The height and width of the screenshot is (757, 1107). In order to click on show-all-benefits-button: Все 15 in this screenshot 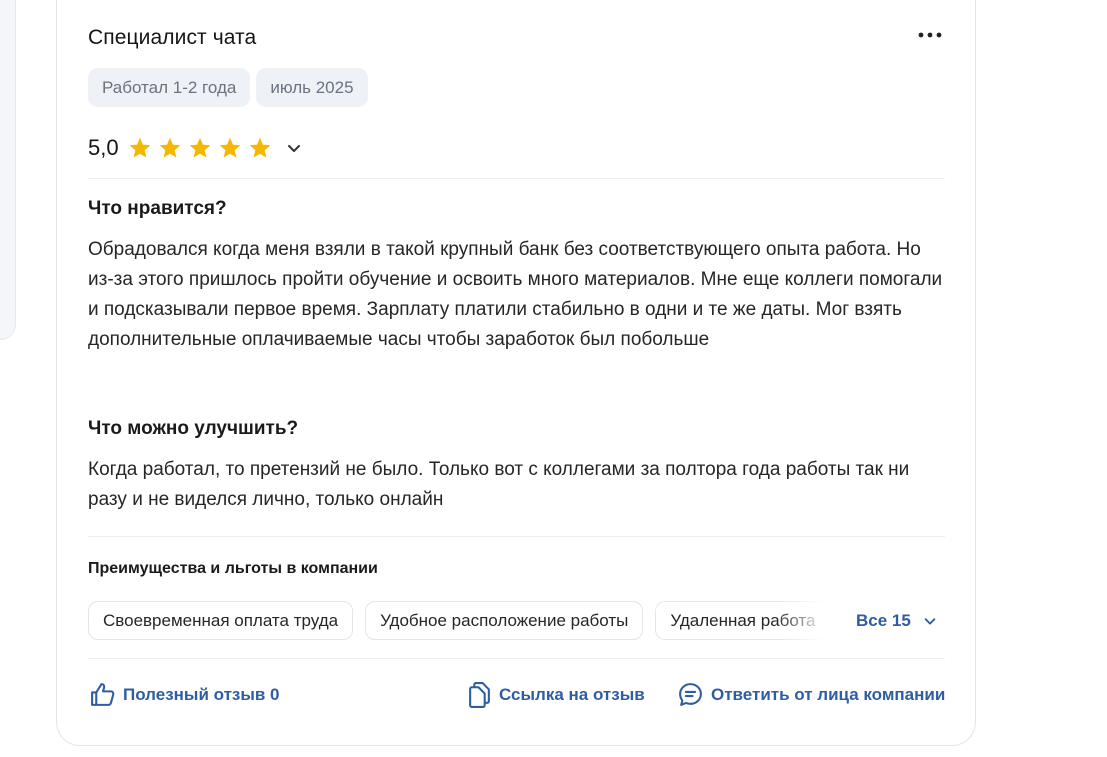, I will do `click(895, 620)`.